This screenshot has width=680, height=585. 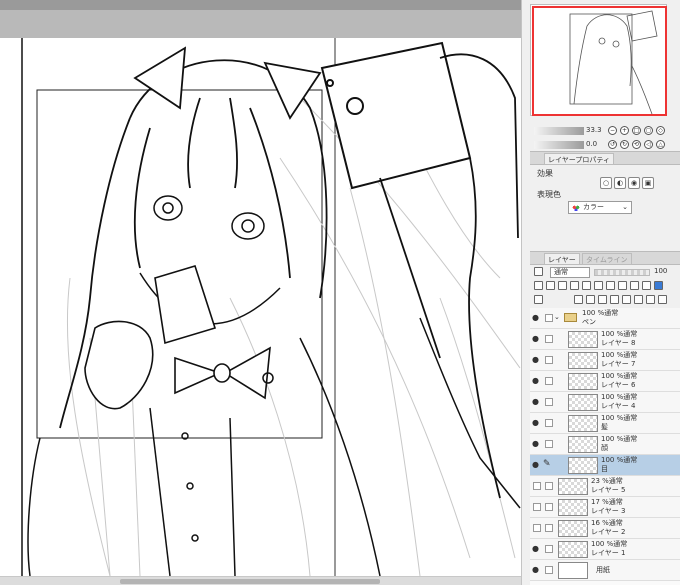 What do you see at coordinates (618, 406) in the screenshot?
I see `layer-name: レイヤー 4` at bounding box center [618, 406].